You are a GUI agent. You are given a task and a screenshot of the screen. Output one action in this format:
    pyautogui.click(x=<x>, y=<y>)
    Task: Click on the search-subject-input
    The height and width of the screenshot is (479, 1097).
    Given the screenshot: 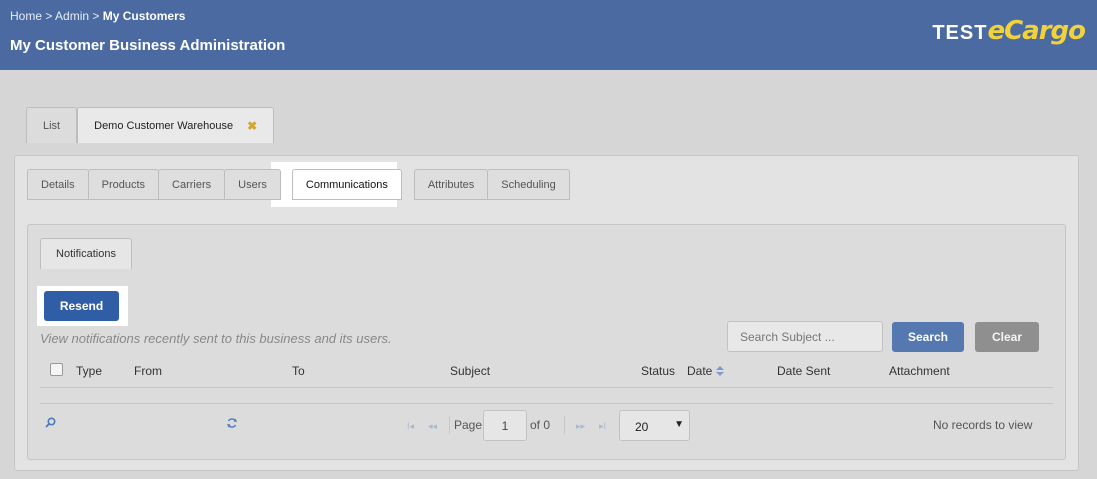 What is the action you would take?
    pyautogui.click(x=805, y=336)
    